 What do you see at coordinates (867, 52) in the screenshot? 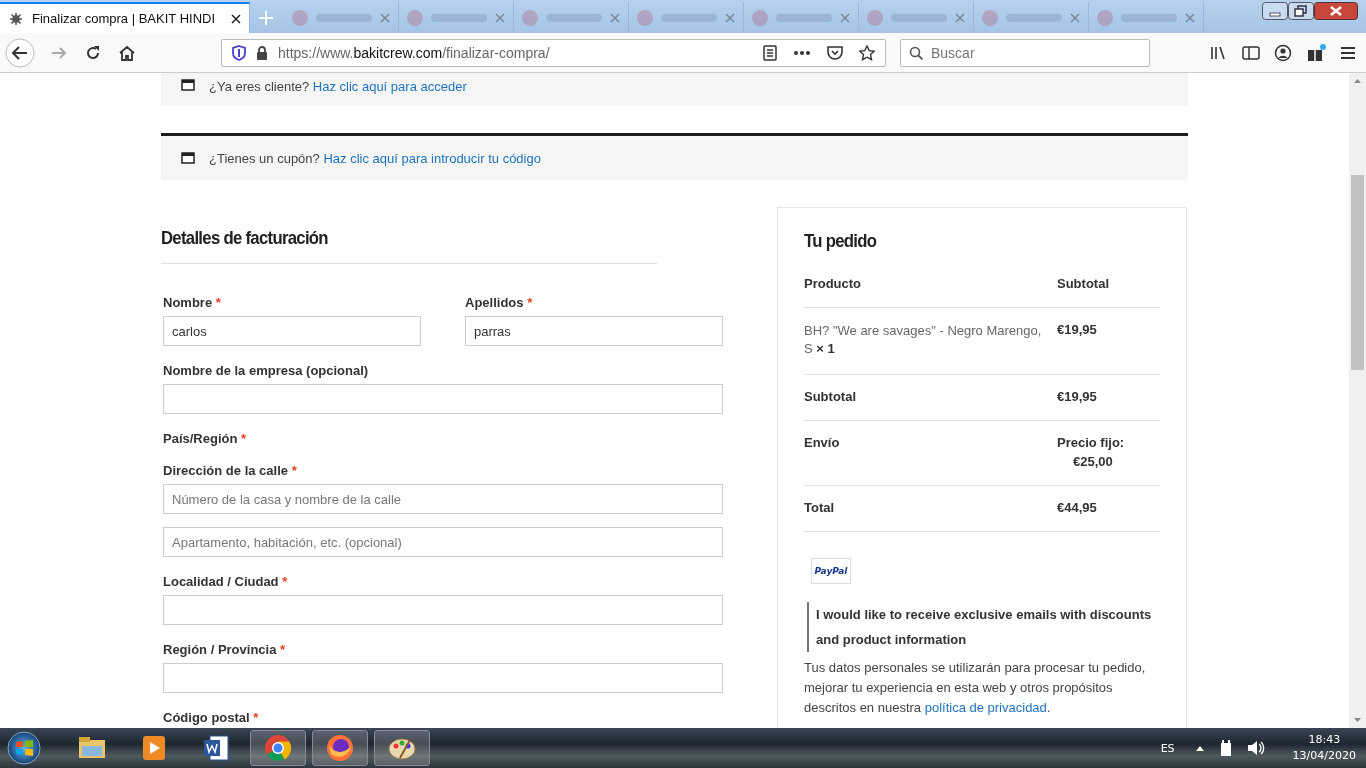
I see `star-icon` at bounding box center [867, 52].